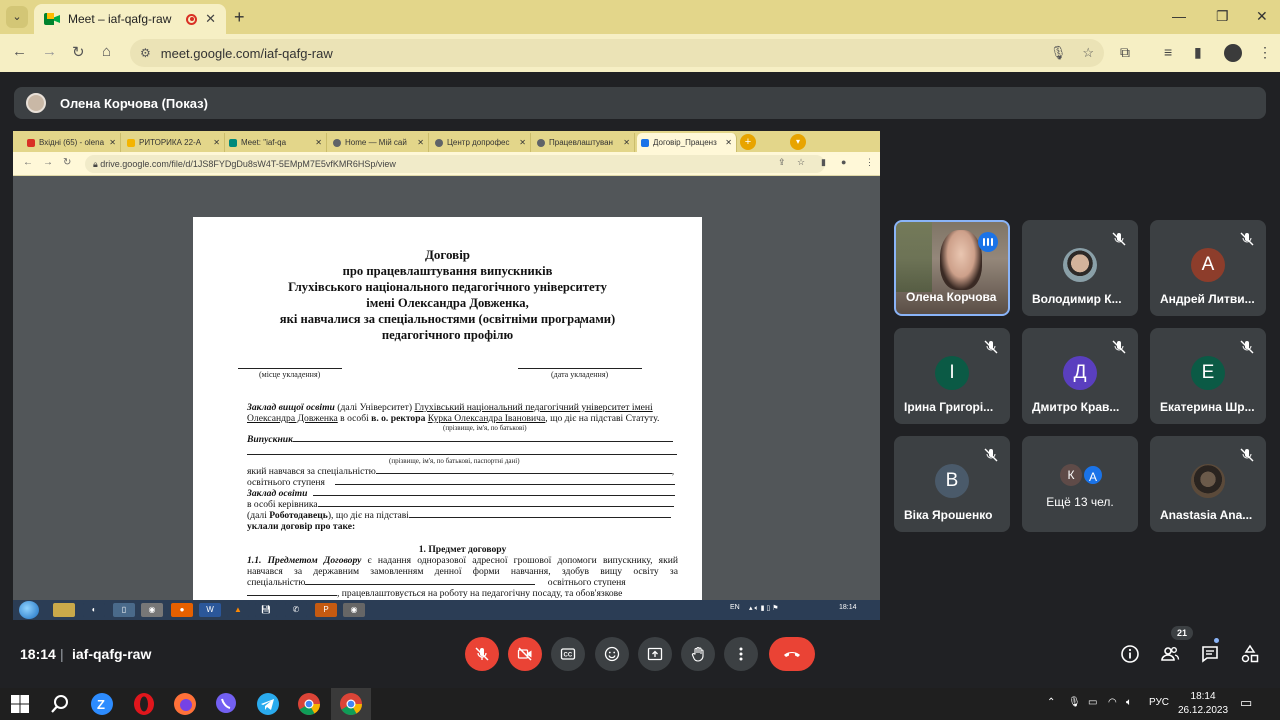  Describe the element at coordinates (182, 610) in the screenshot. I see `firefox-icon: ●` at that location.